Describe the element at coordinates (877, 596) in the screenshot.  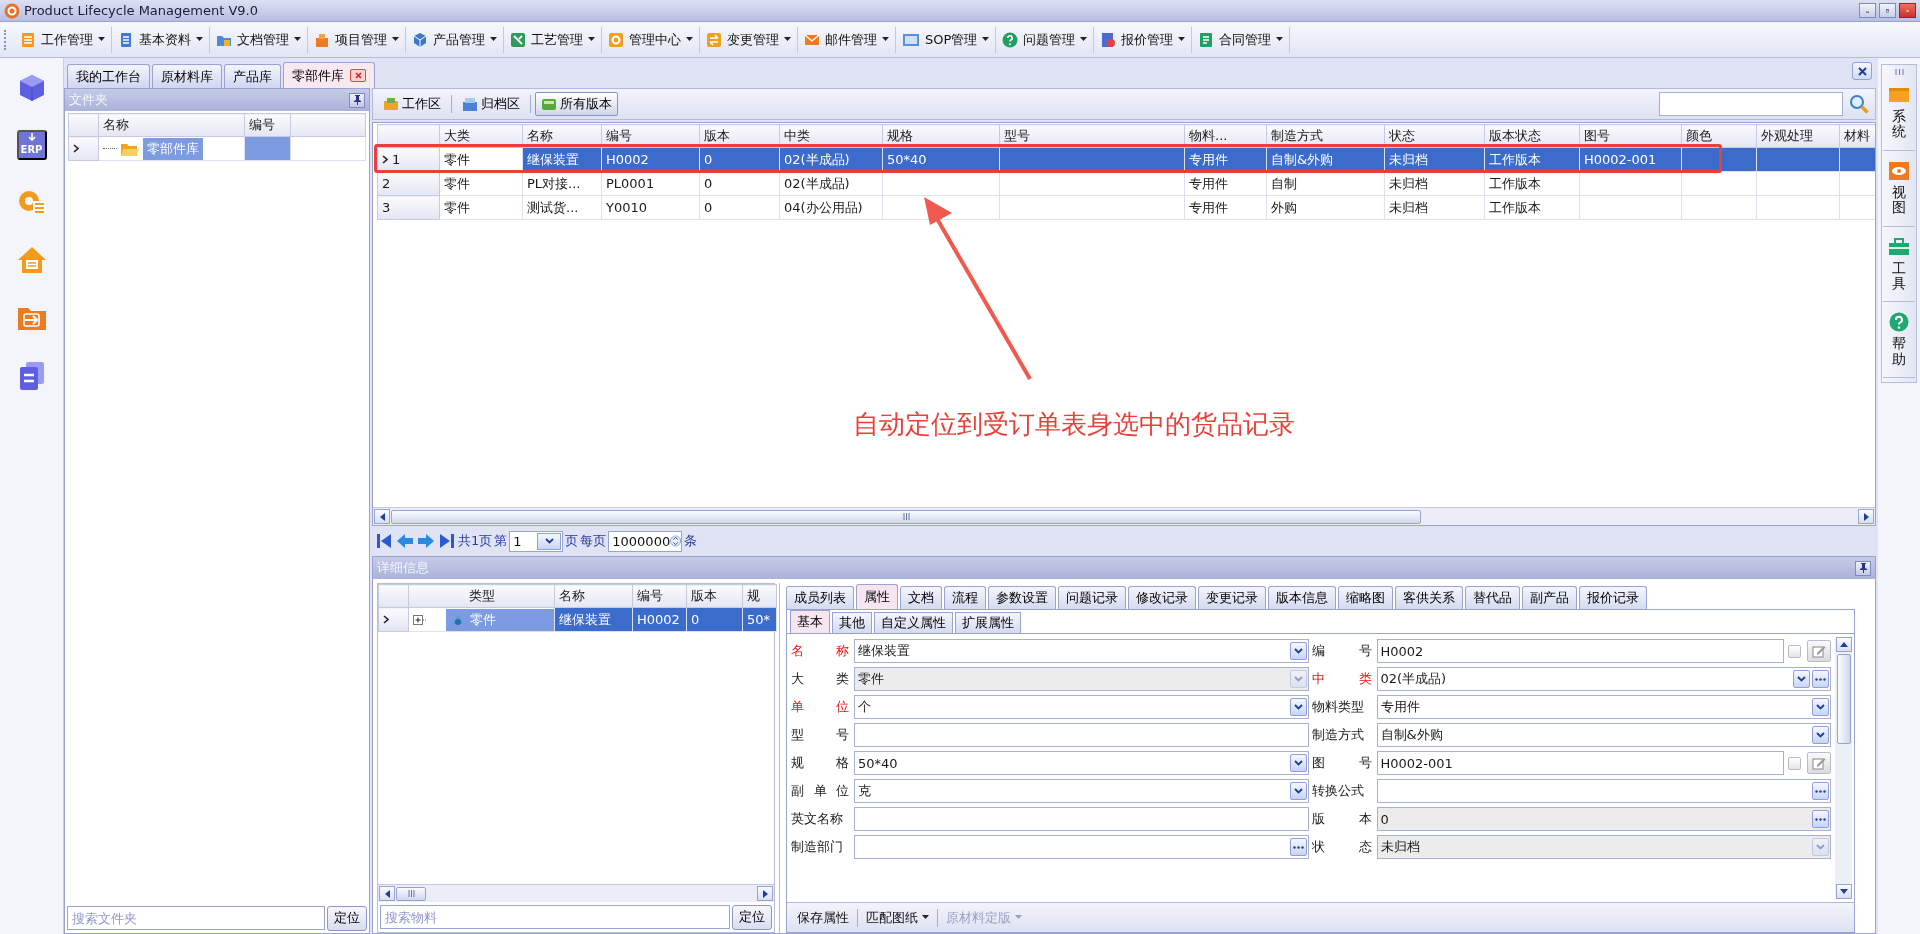
I see `tab: 属性` at that location.